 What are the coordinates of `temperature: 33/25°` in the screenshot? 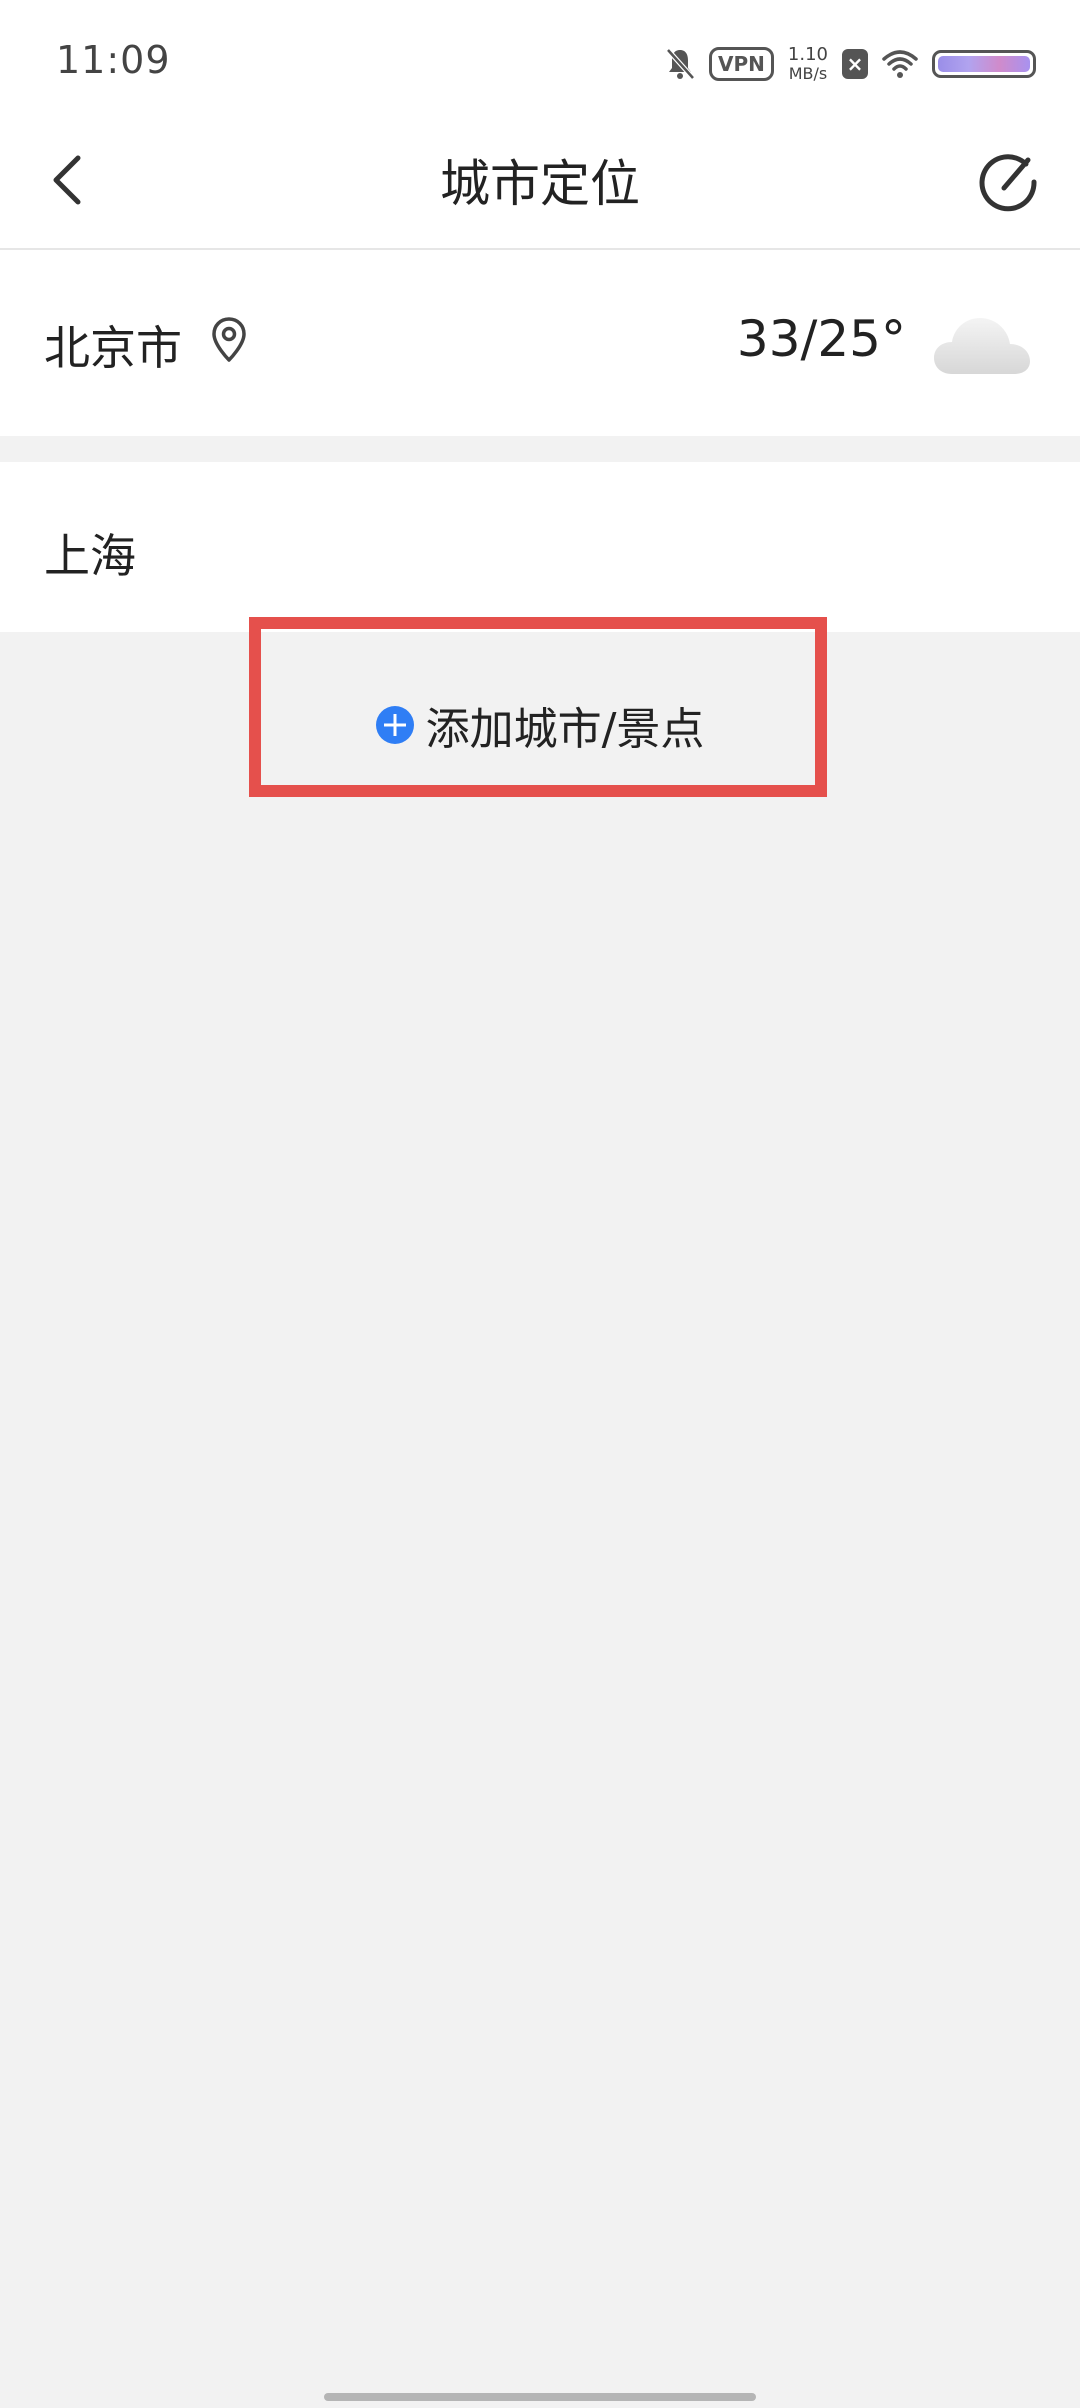 It's located at (821, 339).